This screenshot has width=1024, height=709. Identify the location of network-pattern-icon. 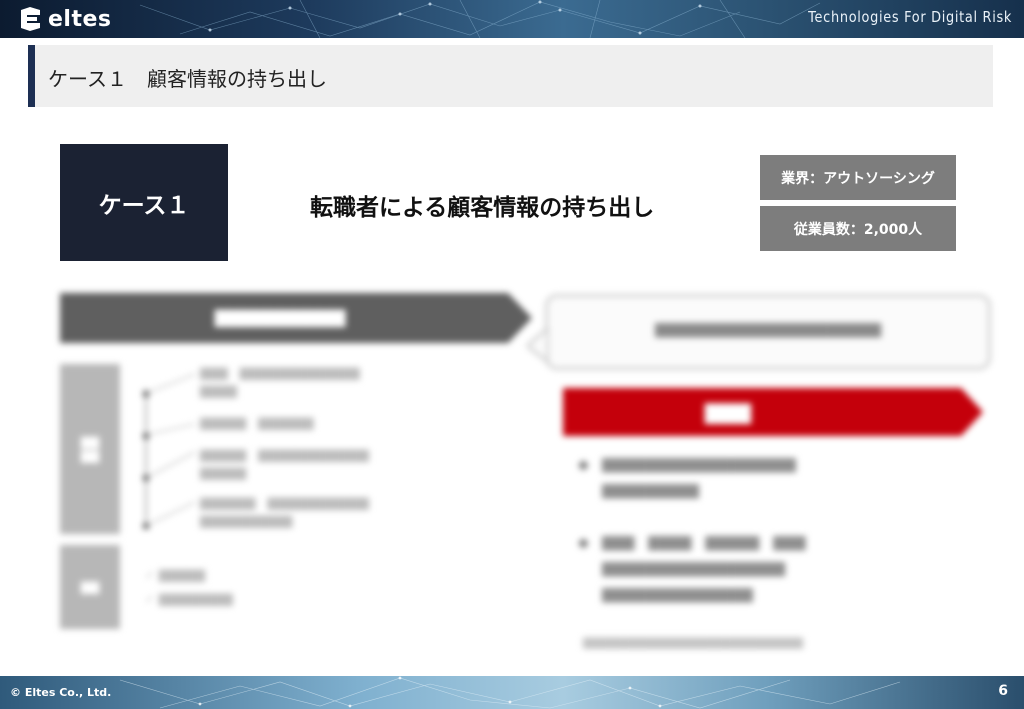
(510, 692).